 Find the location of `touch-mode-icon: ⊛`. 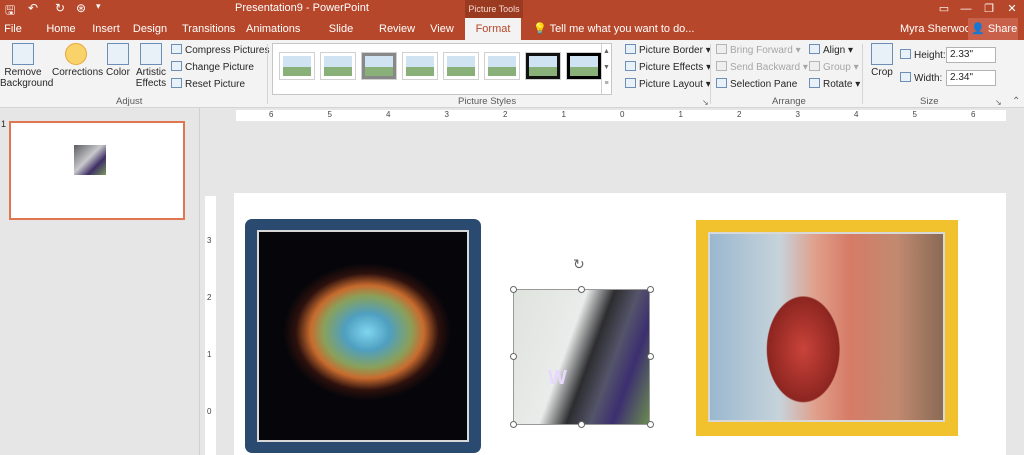

touch-mode-icon: ⊛ is located at coordinates (81, 8).